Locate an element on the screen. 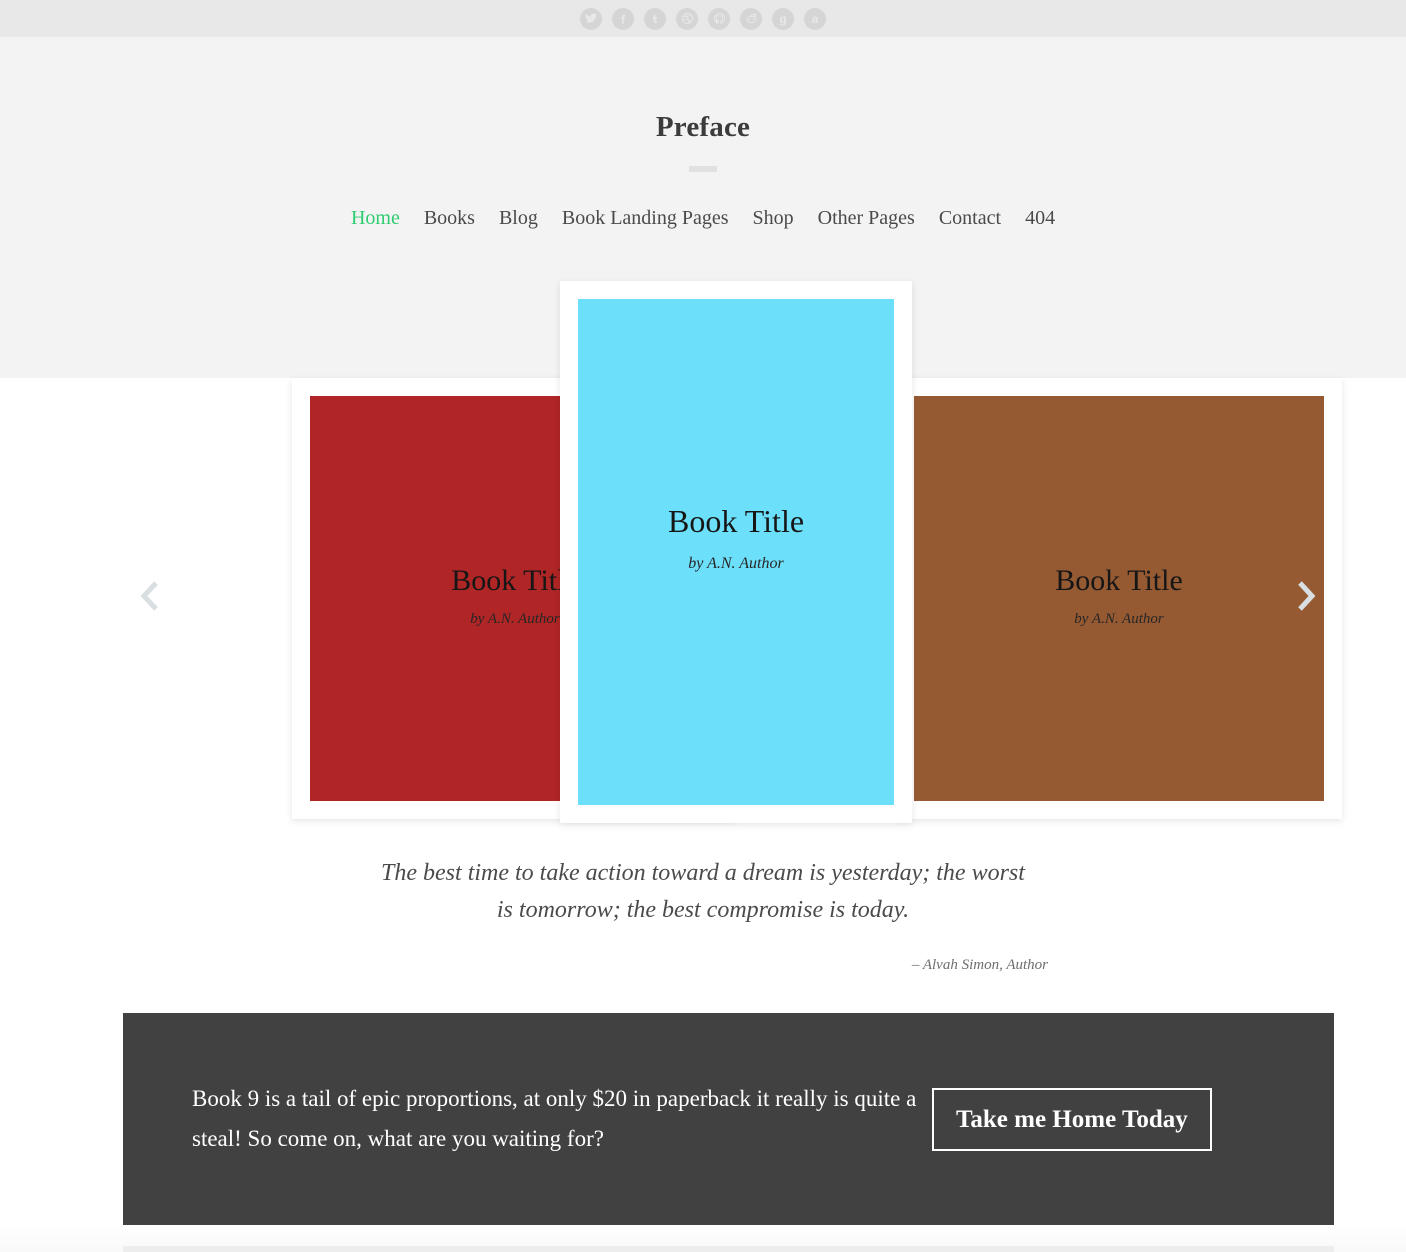 This screenshot has width=1406, height=1252. take-me-home-today-button: Take me Home Today is located at coordinates (1072, 1119).